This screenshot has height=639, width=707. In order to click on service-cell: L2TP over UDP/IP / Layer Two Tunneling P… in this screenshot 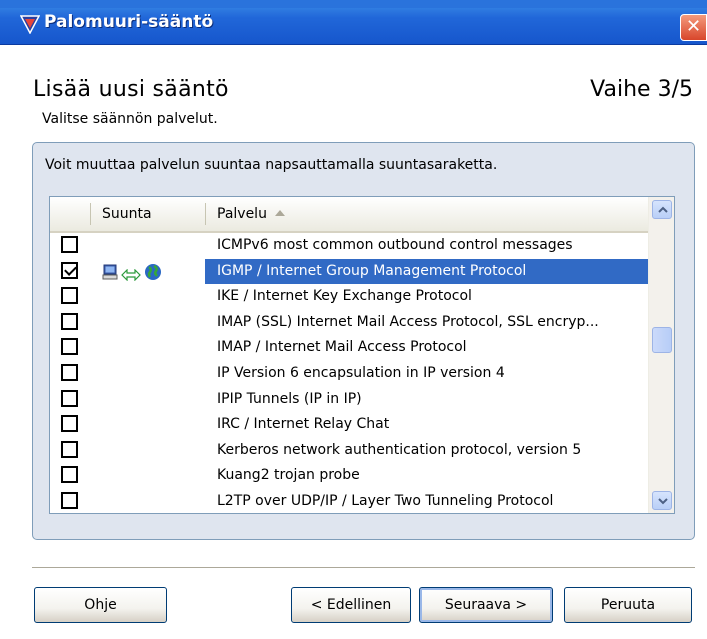, I will do `click(426, 501)`.